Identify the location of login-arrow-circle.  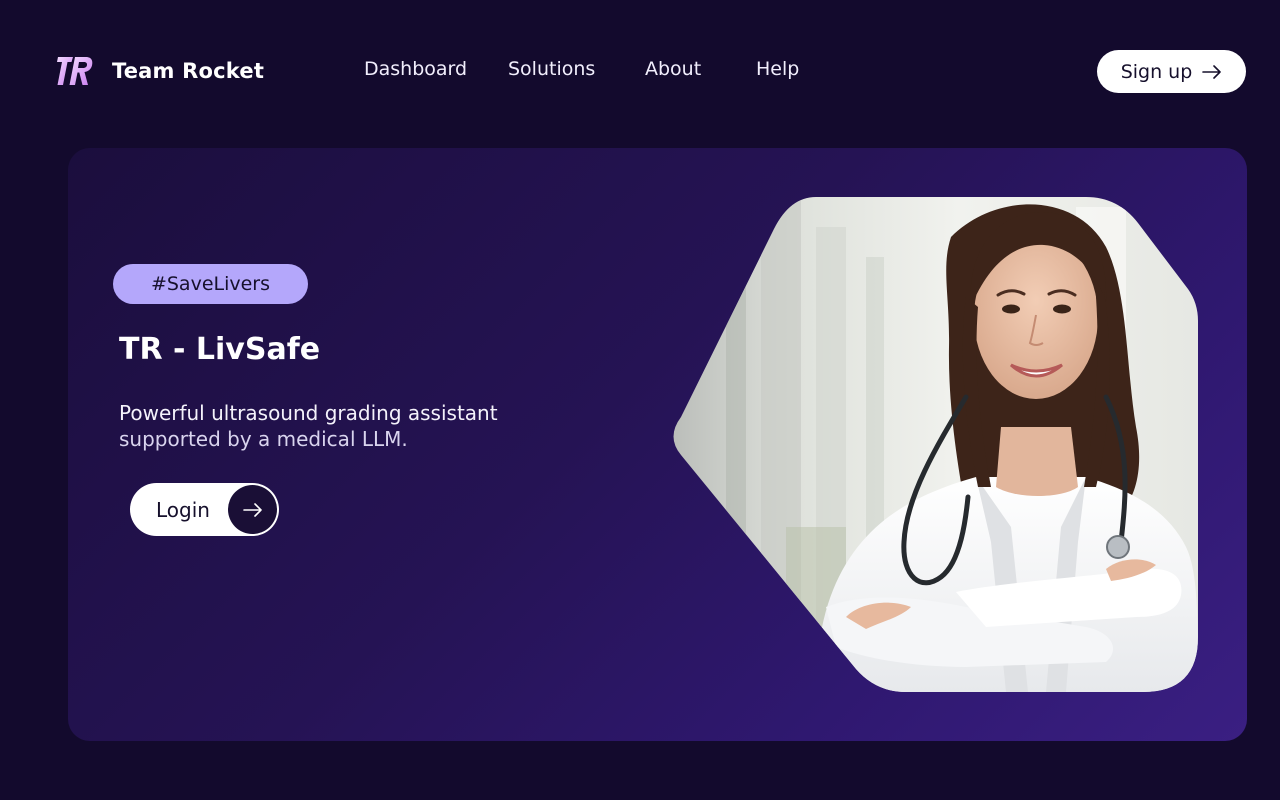
(252, 509).